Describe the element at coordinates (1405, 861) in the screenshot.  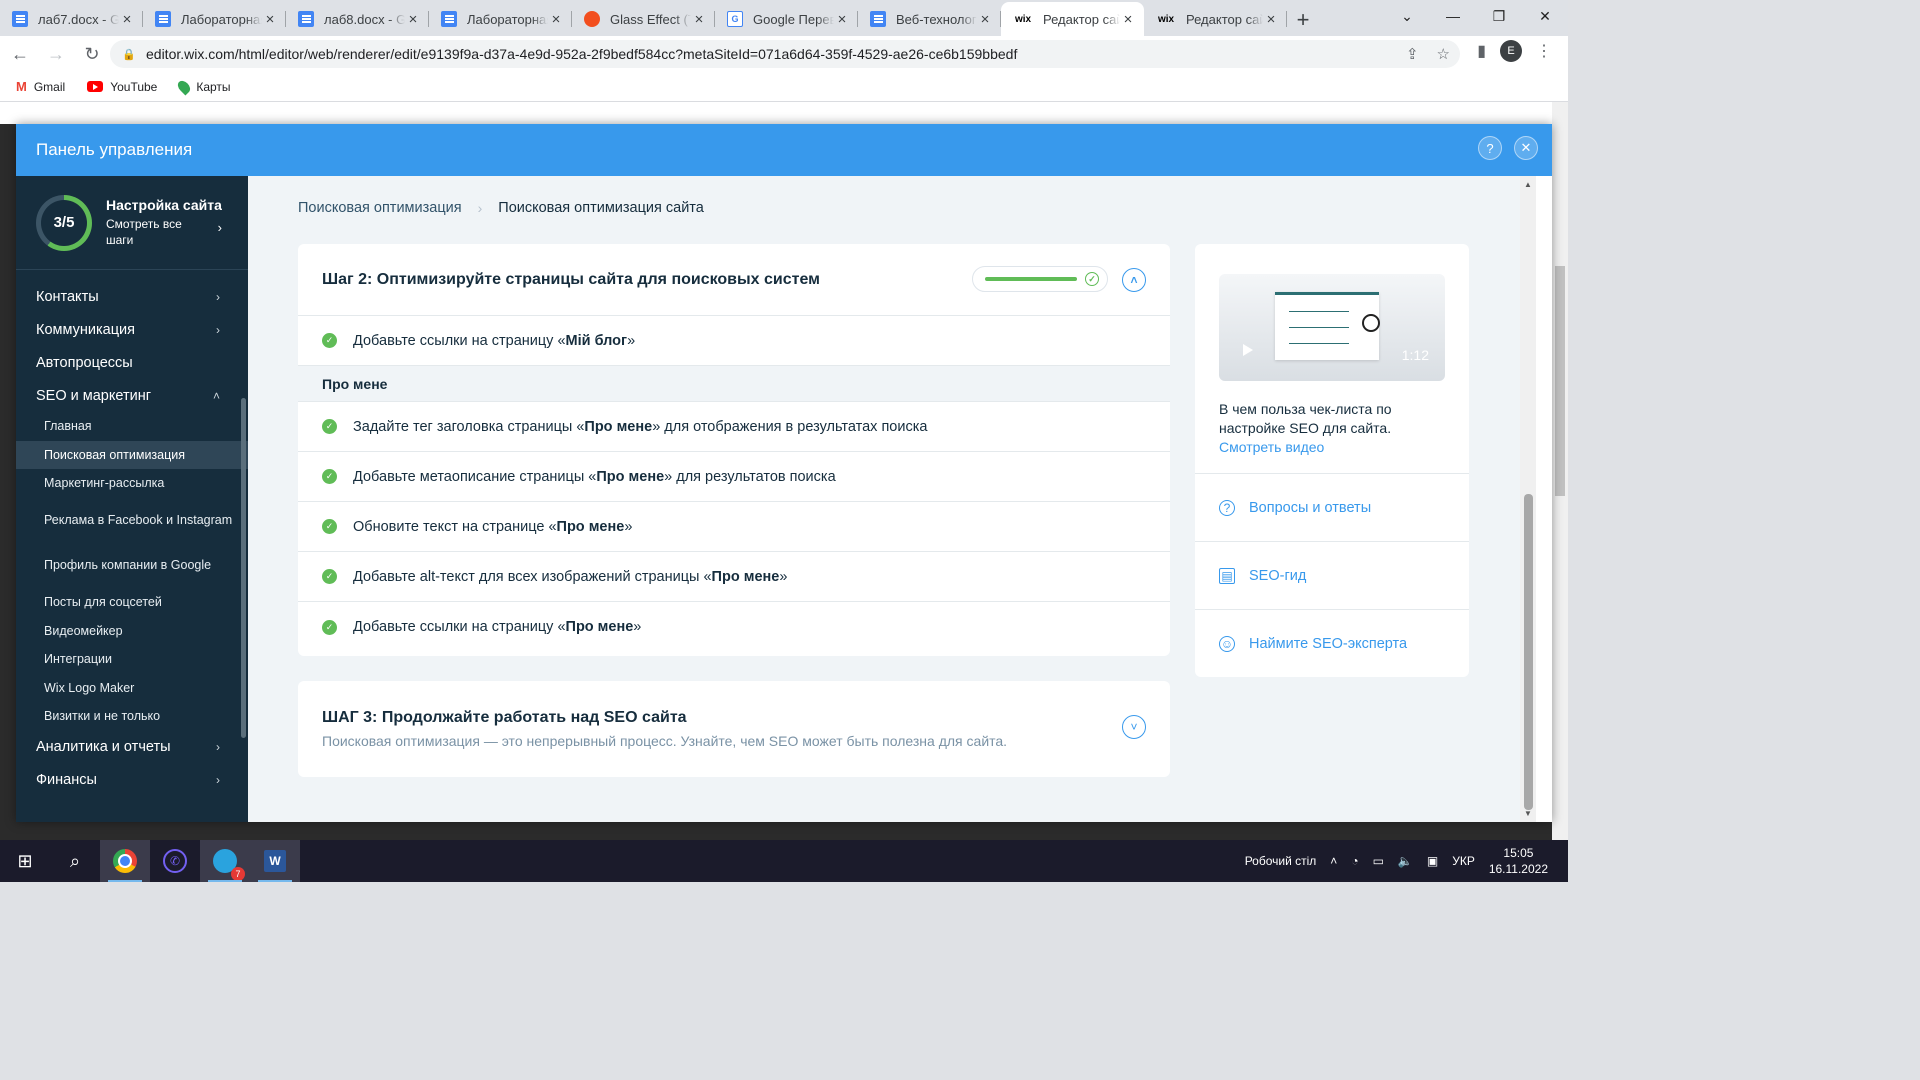
I see `volume-icon: 🔈` at that location.